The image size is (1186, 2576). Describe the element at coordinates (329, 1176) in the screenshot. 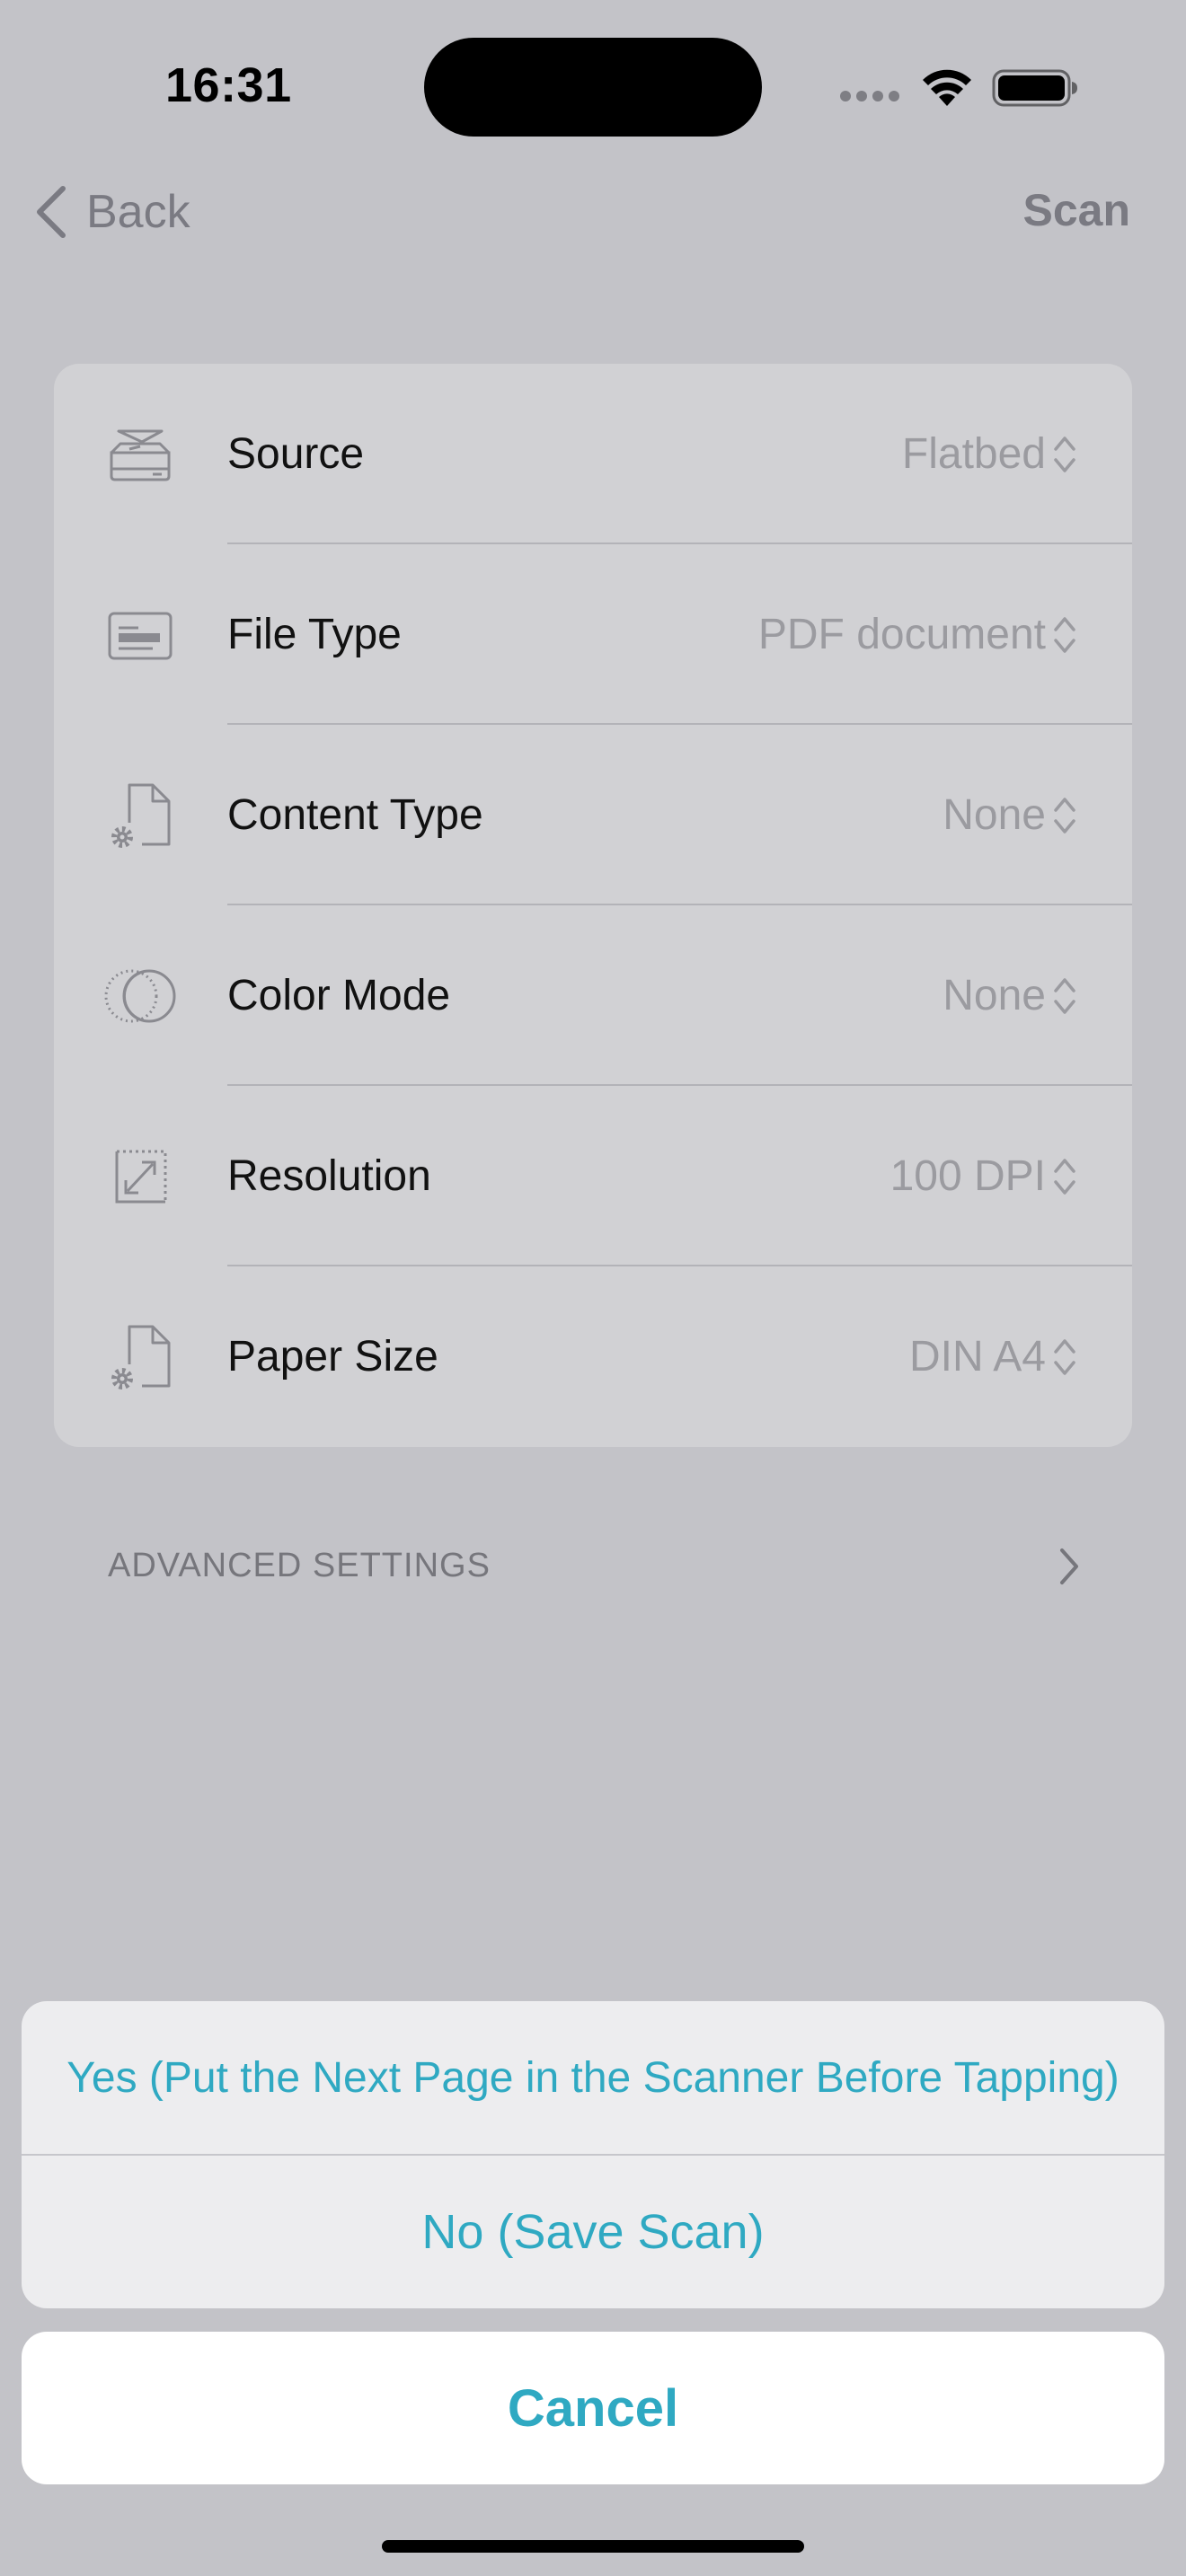

I see `setting-label: Resolution` at that location.